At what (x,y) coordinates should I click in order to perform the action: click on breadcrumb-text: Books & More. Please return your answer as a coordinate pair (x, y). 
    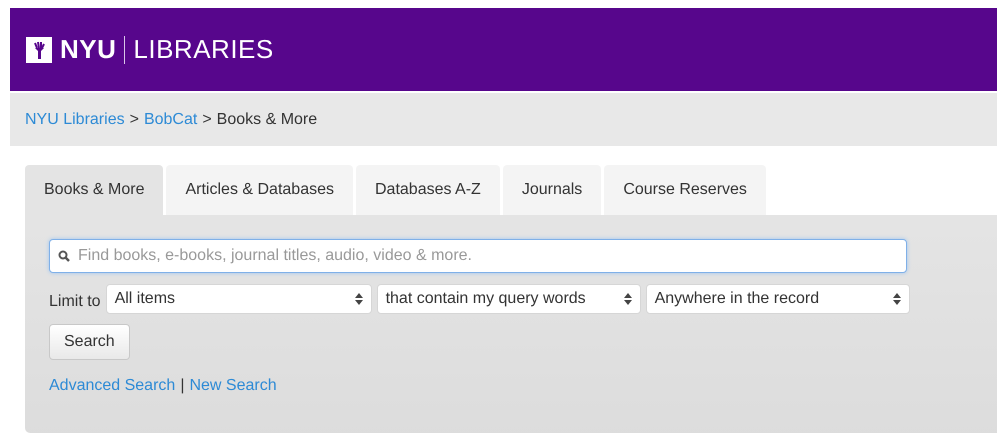
    Looking at the image, I should click on (267, 119).